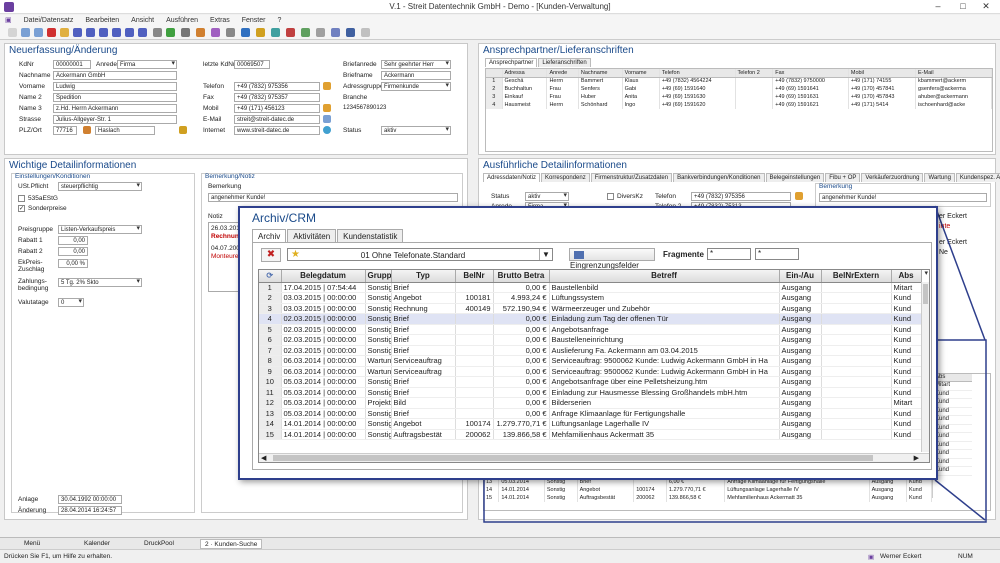  What do you see at coordinates (220, 20) in the screenshot?
I see `menu-extras: Extras` at bounding box center [220, 20].